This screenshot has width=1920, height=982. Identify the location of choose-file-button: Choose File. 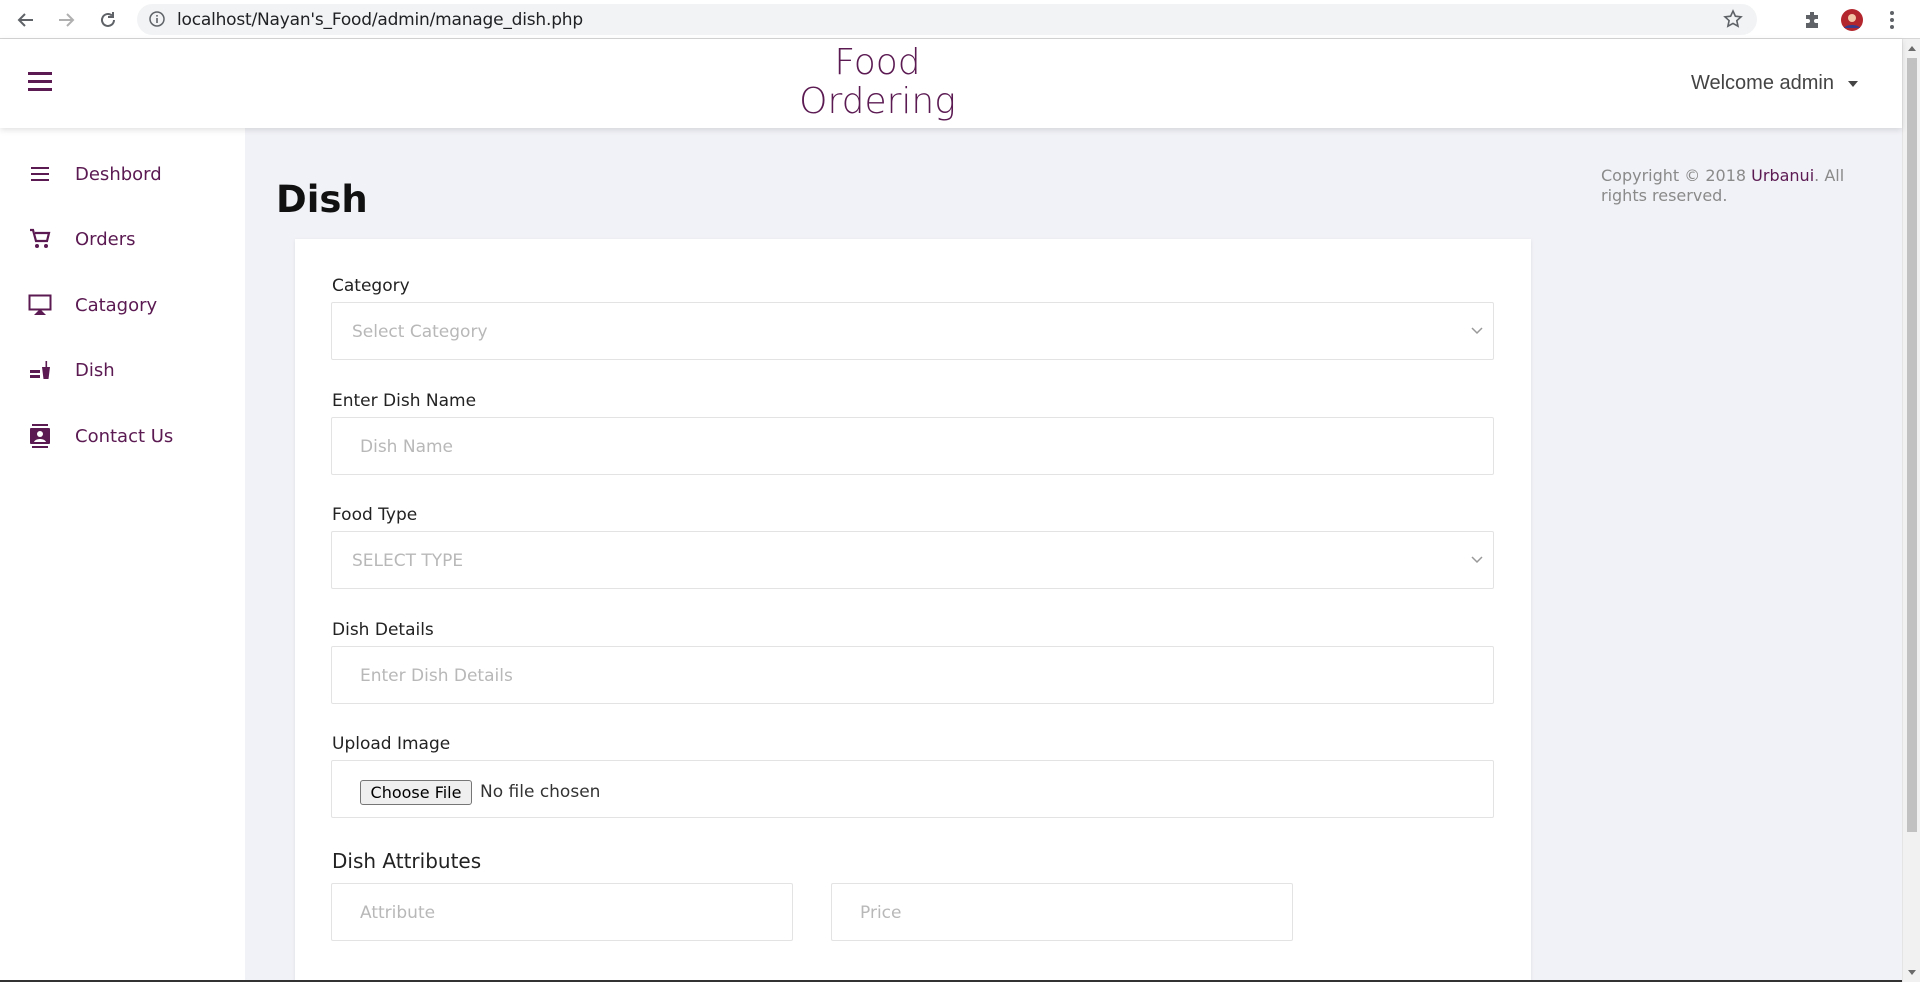
(416, 792).